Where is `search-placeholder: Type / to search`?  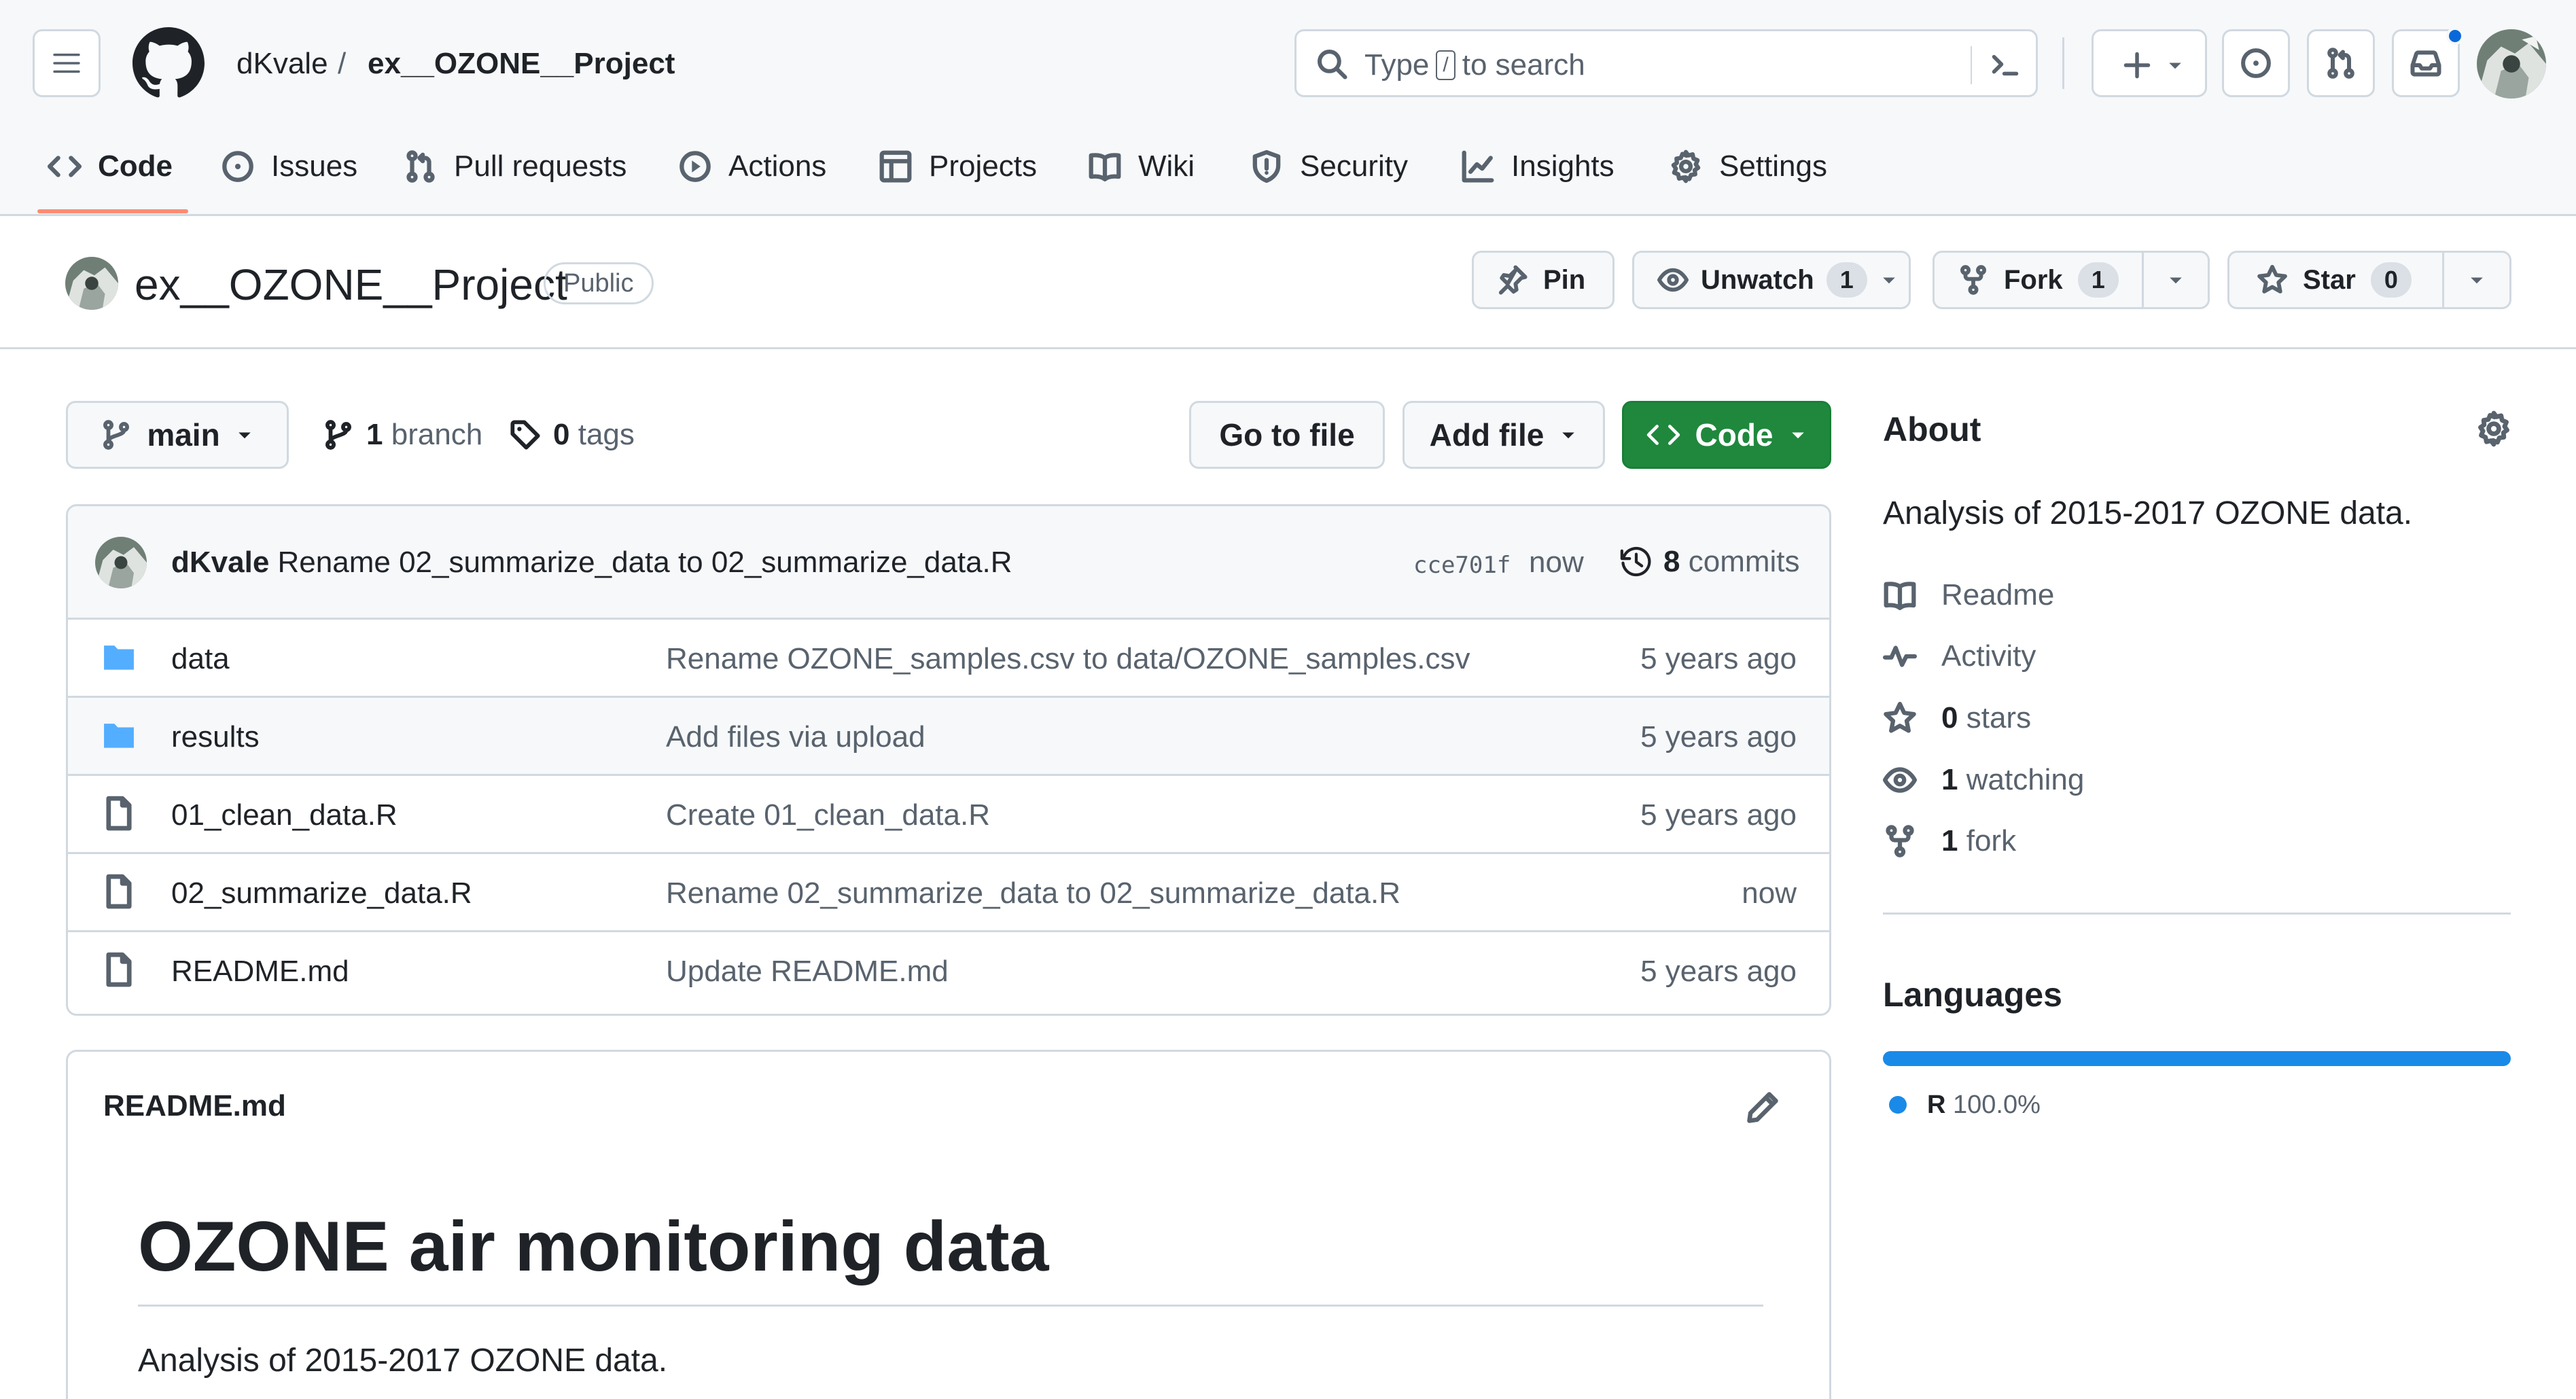 search-placeholder: Type / to search is located at coordinates (1474, 65).